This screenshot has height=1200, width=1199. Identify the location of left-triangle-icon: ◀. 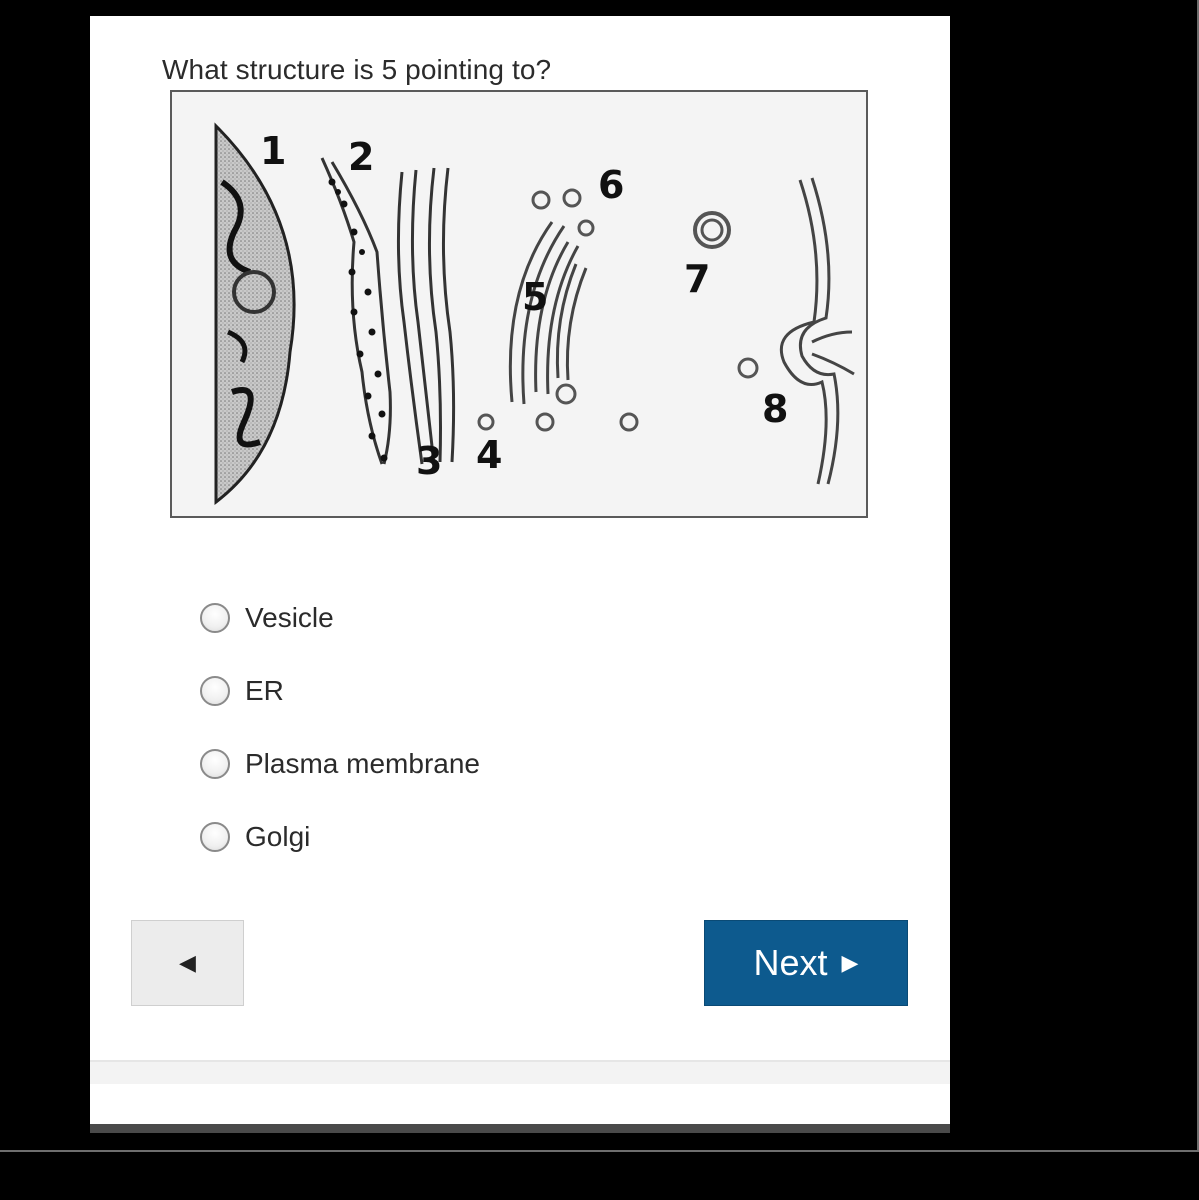
(187, 962).